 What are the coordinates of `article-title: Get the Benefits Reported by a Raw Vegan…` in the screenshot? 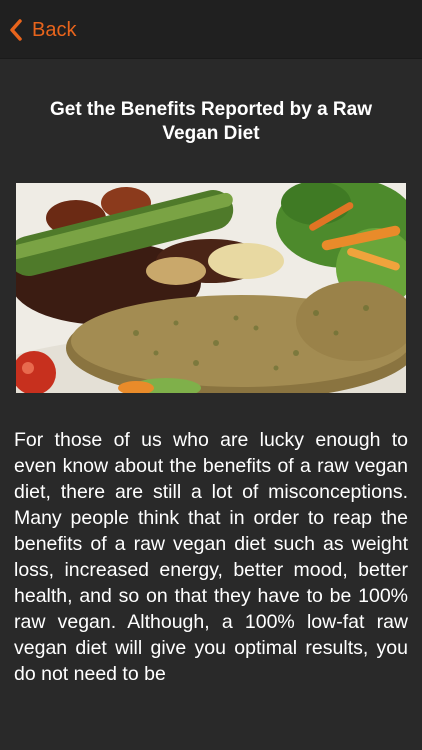 It's located at (210, 121).